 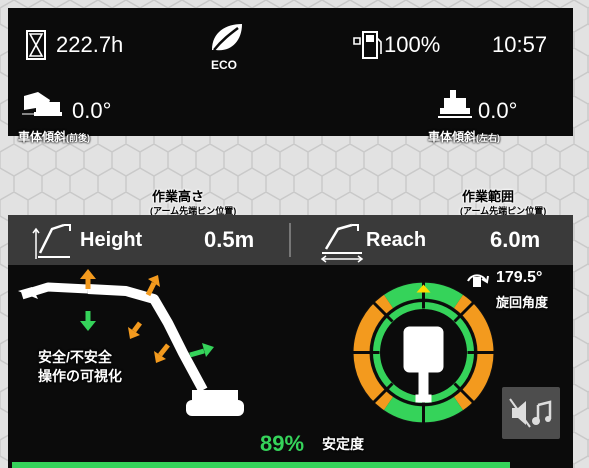 I want to click on stability-percent: 89%, so click(x=282, y=443).